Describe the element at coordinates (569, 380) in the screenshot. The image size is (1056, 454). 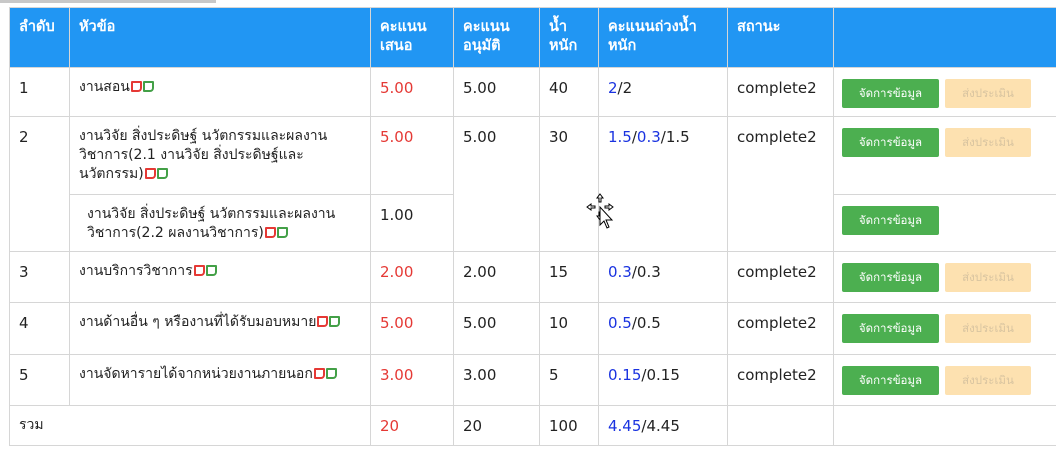
I see `row-weight: 5` at that location.